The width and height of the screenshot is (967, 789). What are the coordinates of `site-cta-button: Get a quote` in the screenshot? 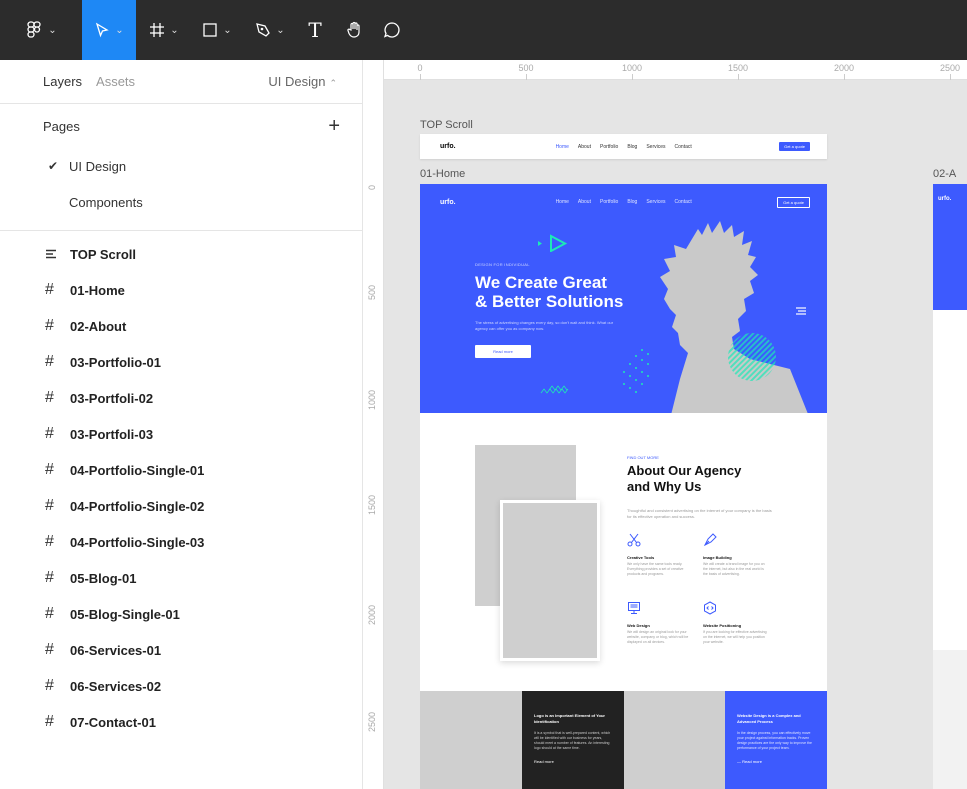 It's located at (794, 146).